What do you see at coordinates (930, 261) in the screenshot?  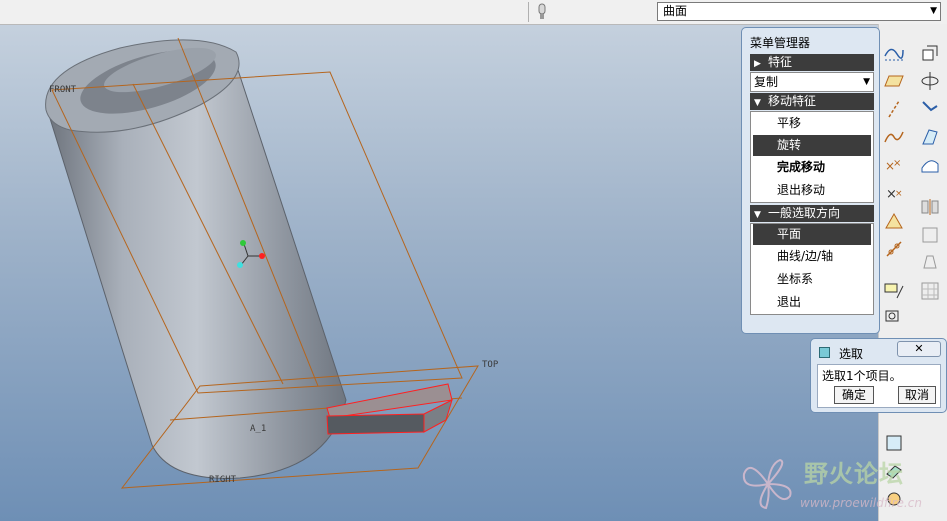 I see `draft-icon` at bounding box center [930, 261].